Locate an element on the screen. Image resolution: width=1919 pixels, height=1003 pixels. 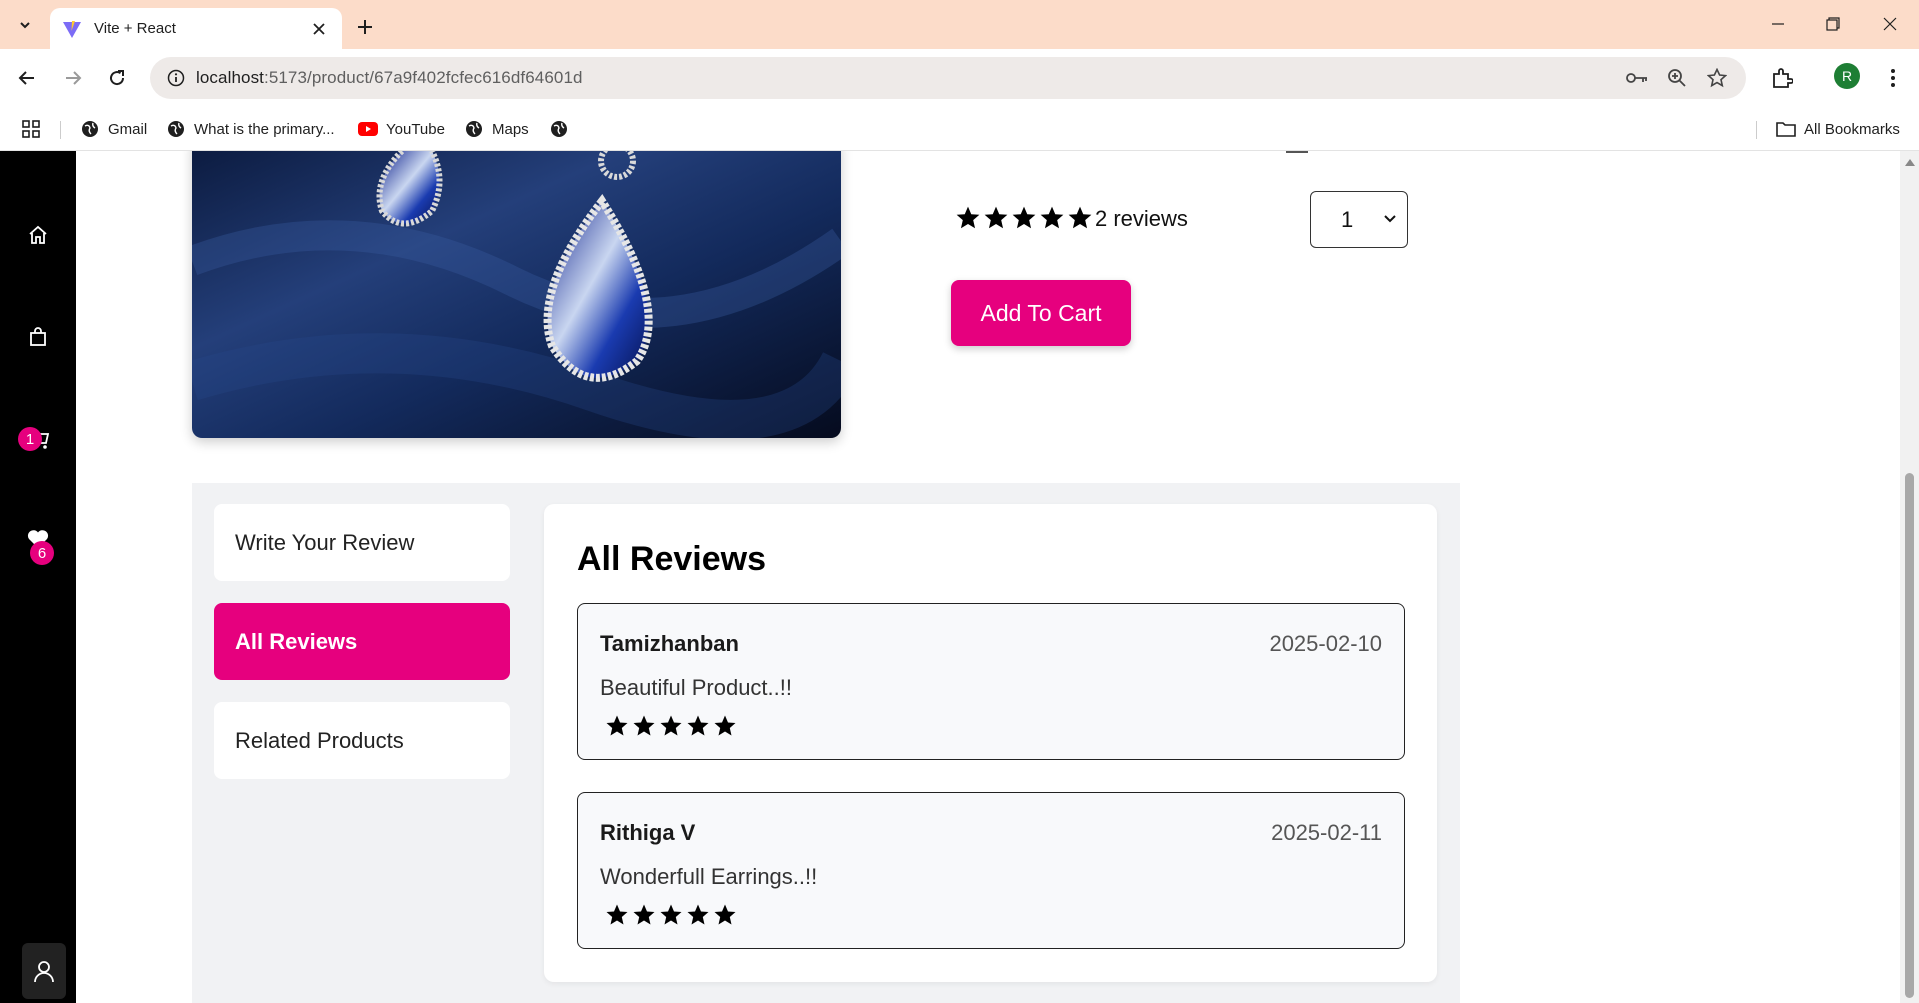
close-window-button is located at coordinates (1890, 24).